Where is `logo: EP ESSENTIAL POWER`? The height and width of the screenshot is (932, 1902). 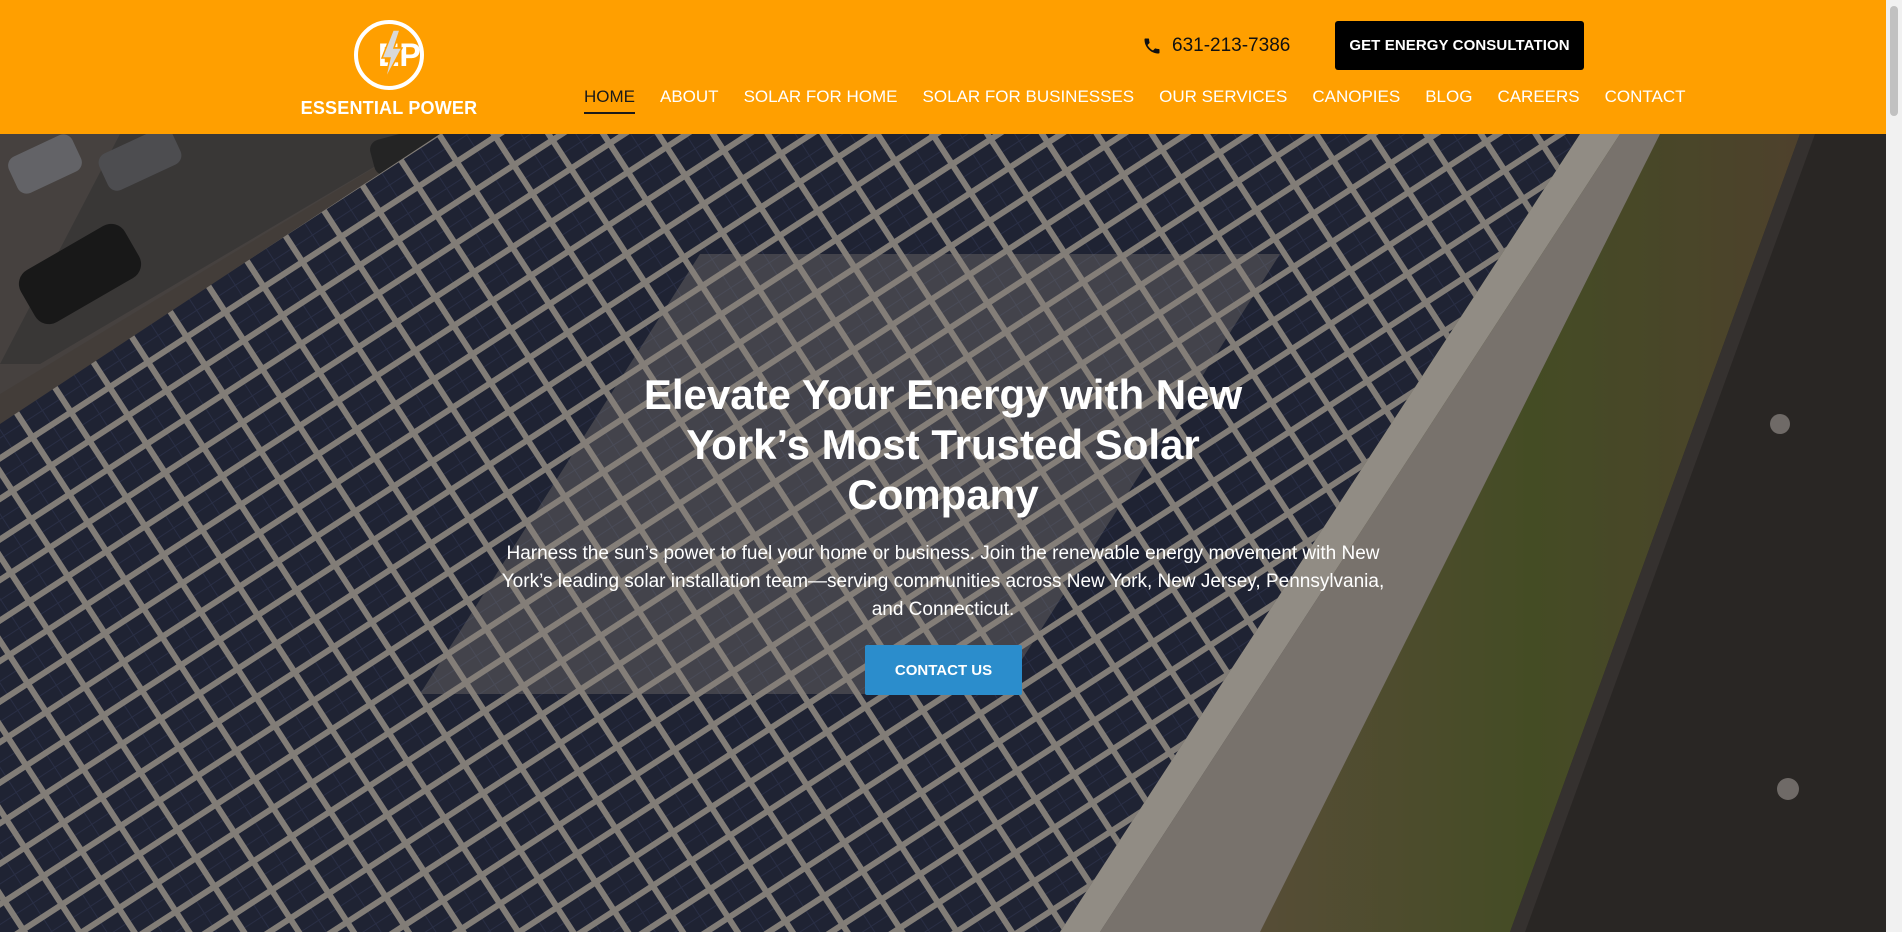
logo: EP ESSENTIAL POWER is located at coordinates (389, 68).